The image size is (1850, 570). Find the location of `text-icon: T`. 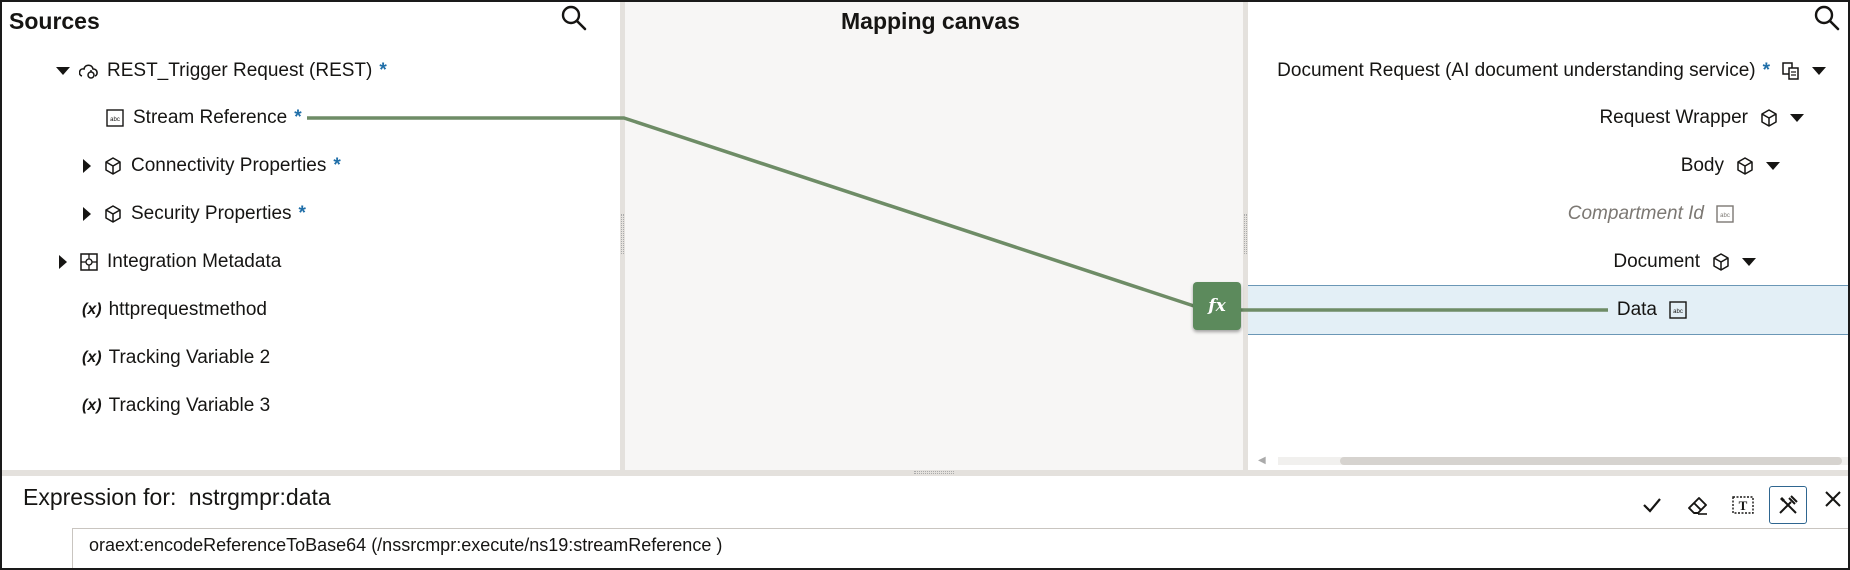

text-icon: T is located at coordinates (1743, 505).